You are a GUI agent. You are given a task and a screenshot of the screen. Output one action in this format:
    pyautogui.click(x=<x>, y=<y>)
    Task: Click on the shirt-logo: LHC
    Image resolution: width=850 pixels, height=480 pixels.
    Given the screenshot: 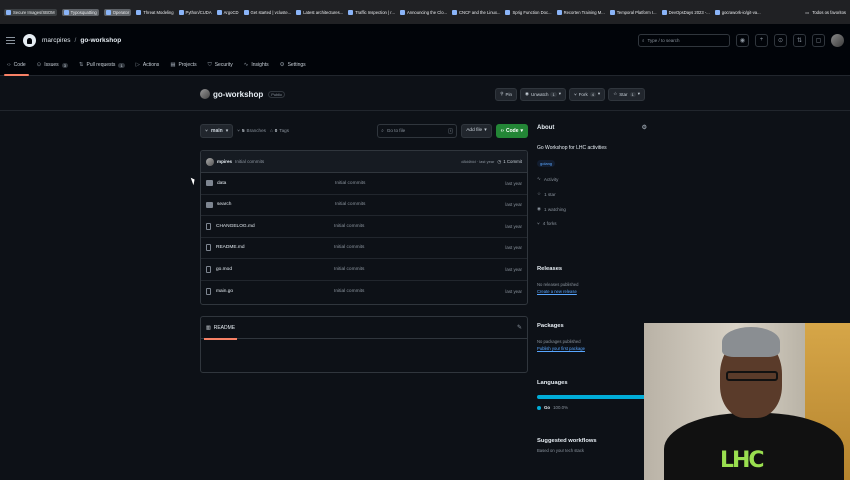 What is the action you would take?
    pyautogui.click(x=742, y=460)
    